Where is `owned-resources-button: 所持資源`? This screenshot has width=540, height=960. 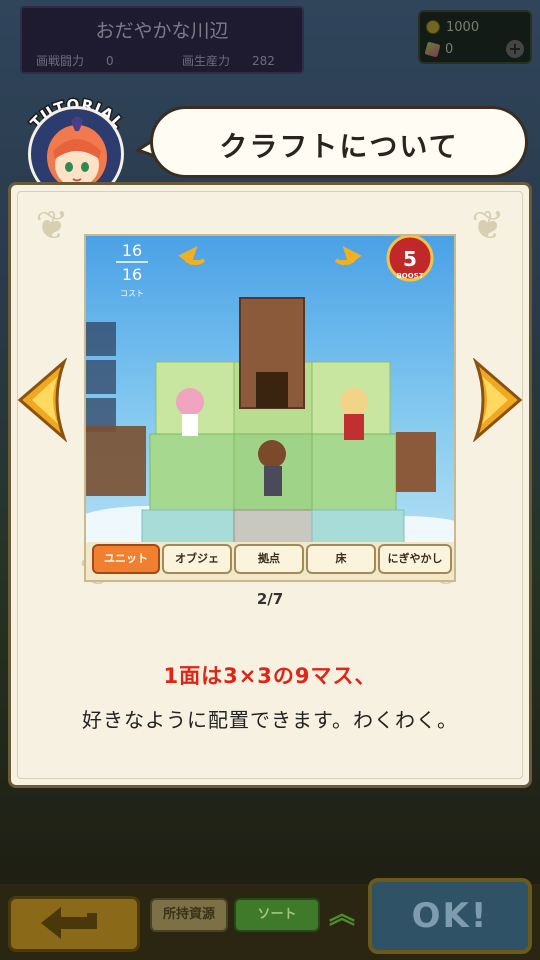 owned-resources-button: 所持資源 is located at coordinates (189, 915).